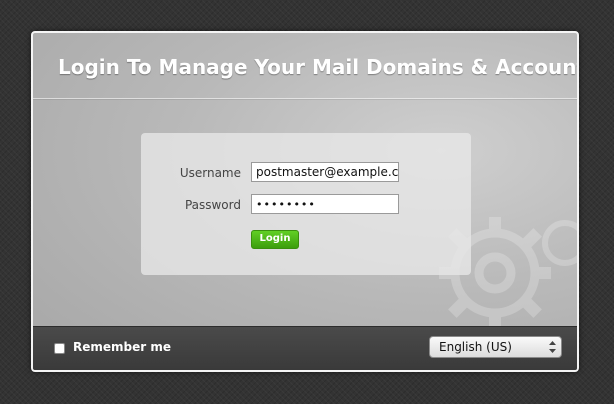 The height and width of the screenshot is (404, 614). What do you see at coordinates (122, 347) in the screenshot?
I see `remember-me-label: Remember me` at bounding box center [122, 347].